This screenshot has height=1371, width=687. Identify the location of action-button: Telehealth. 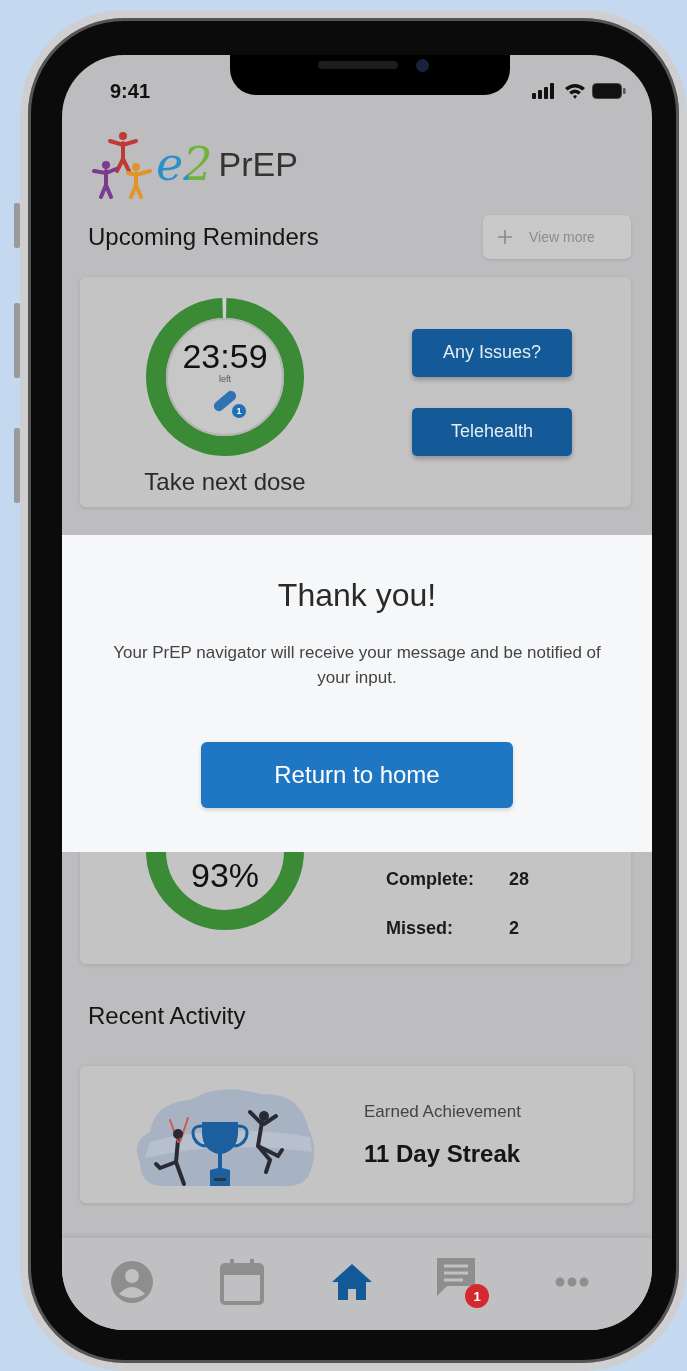
(492, 431).